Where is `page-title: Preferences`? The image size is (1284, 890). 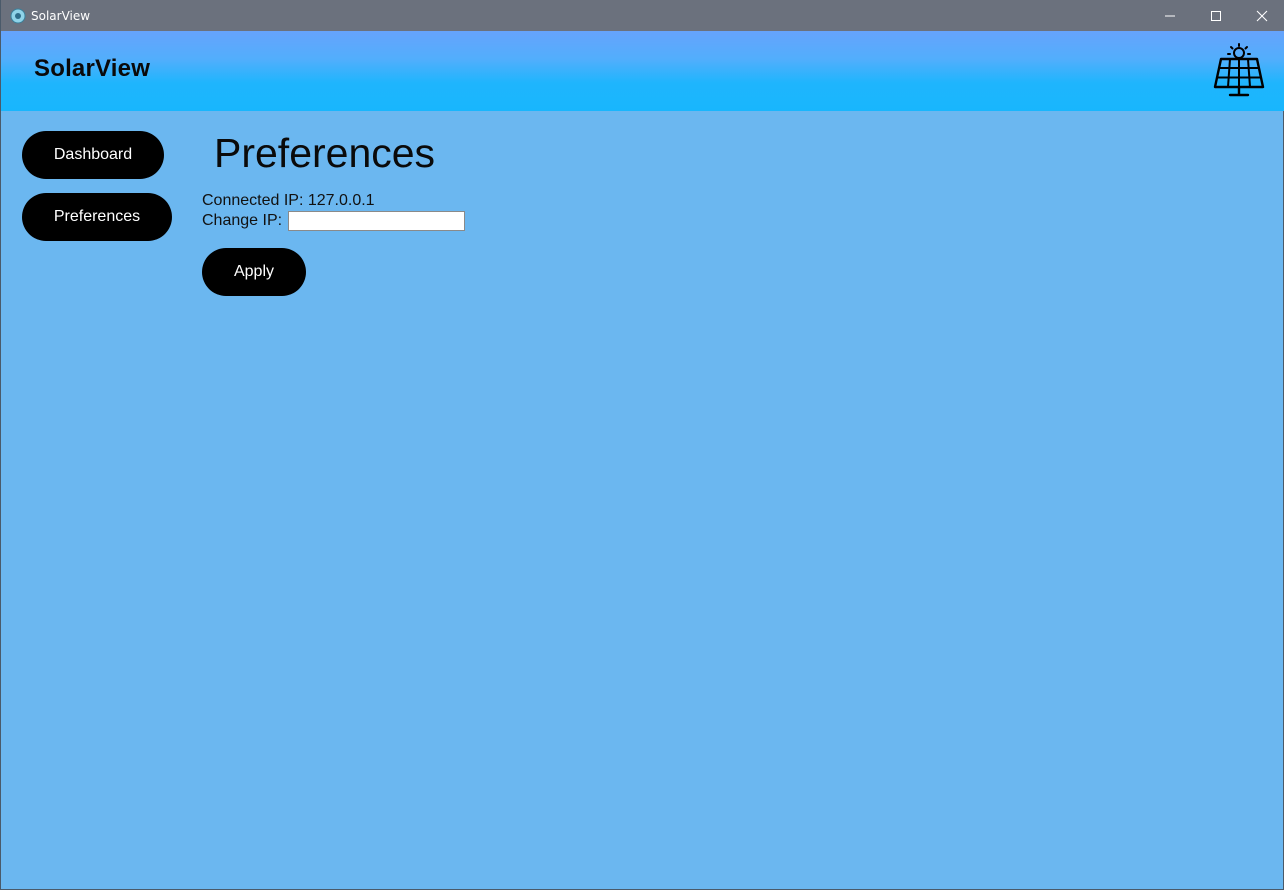
page-title: Preferences is located at coordinates (325, 153).